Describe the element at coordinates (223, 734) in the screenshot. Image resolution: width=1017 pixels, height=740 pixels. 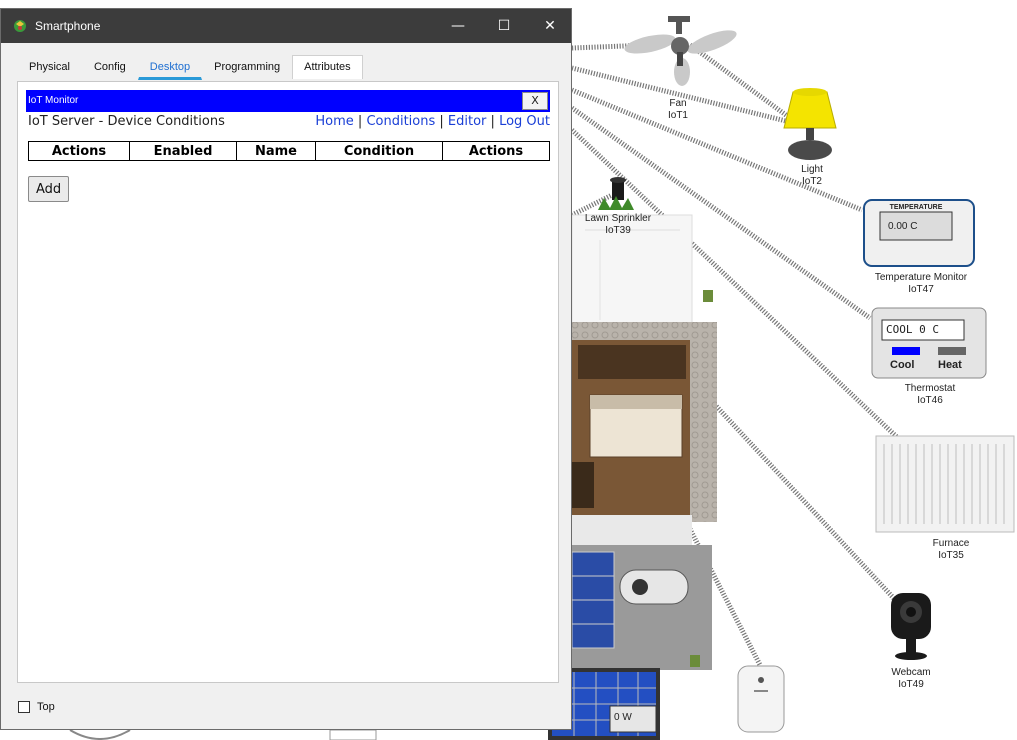
I see `partial-appliance` at that location.